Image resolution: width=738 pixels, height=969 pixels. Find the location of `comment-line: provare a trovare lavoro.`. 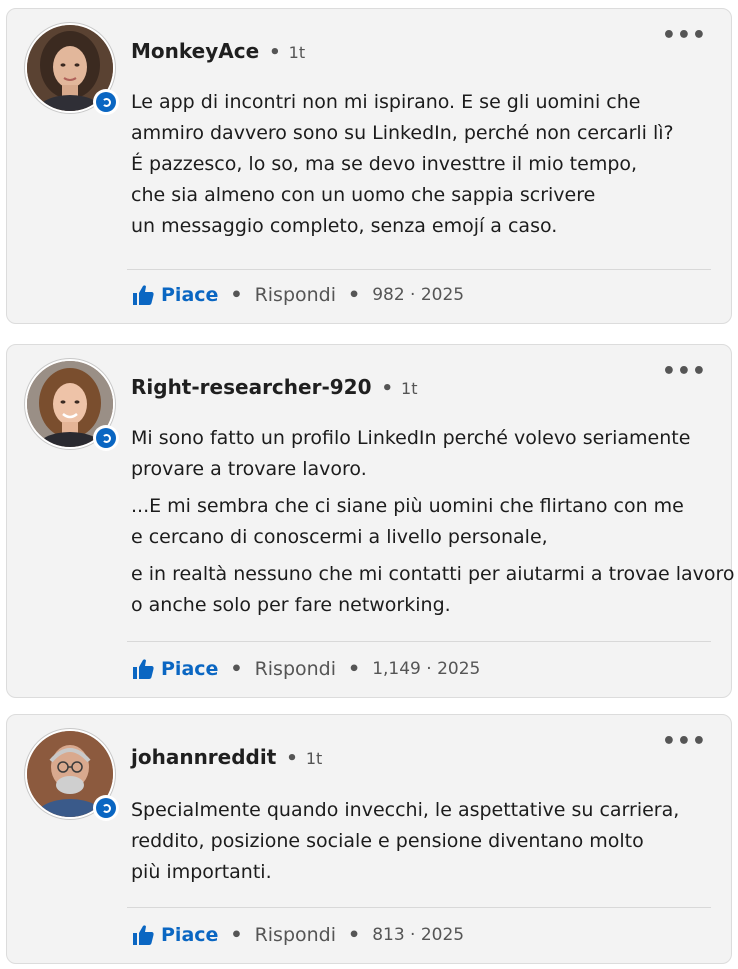

comment-line: provare a trovare lavoro. is located at coordinates (249, 469).